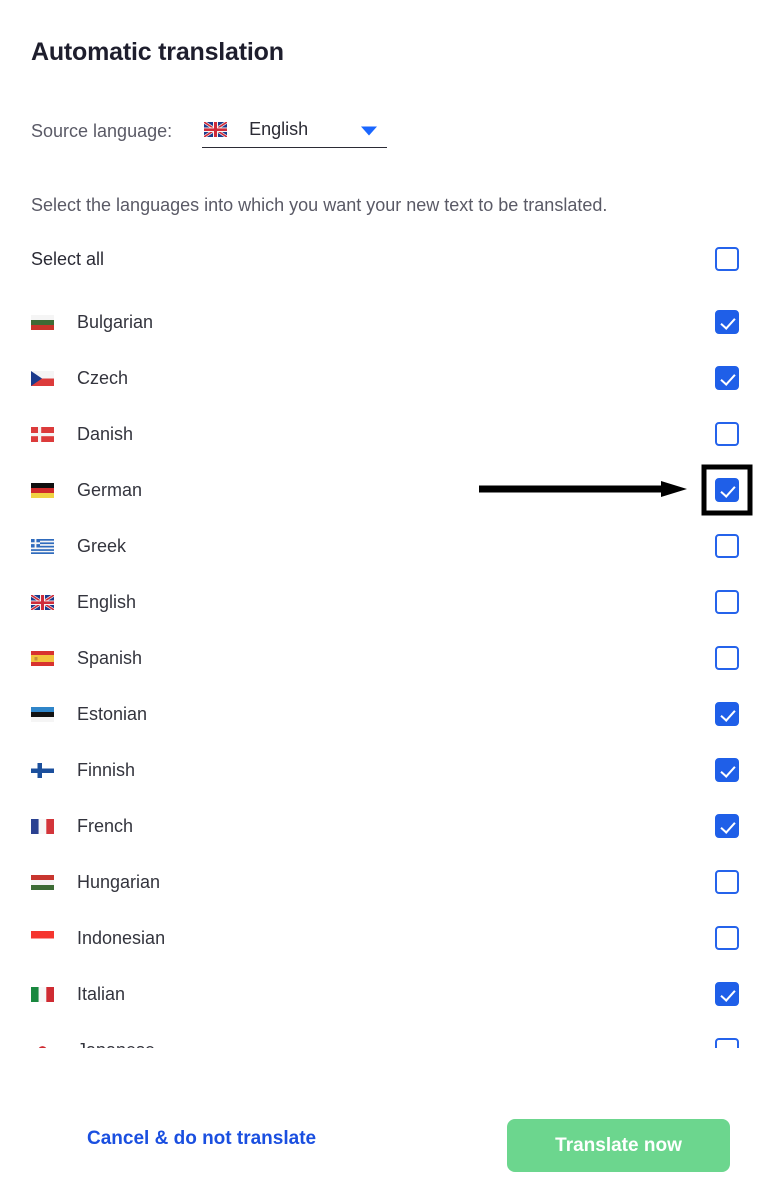 The width and height of the screenshot is (770, 1198). I want to click on id-flag-icon, so click(42, 938).